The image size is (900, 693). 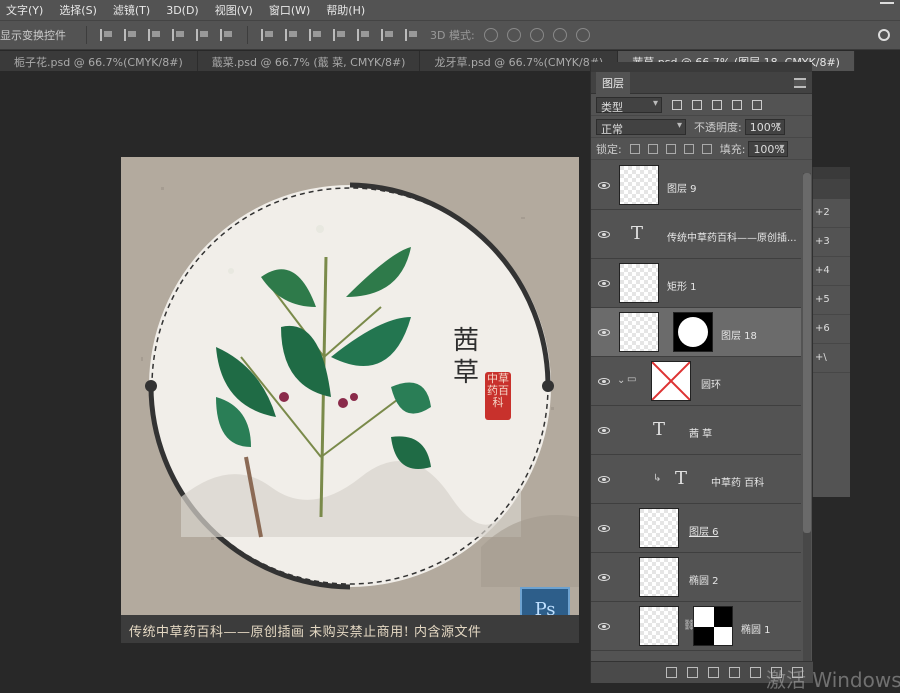 What do you see at coordinates (634, 148) in the screenshot?
I see `lock-transparent-icon` at bounding box center [634, 148].